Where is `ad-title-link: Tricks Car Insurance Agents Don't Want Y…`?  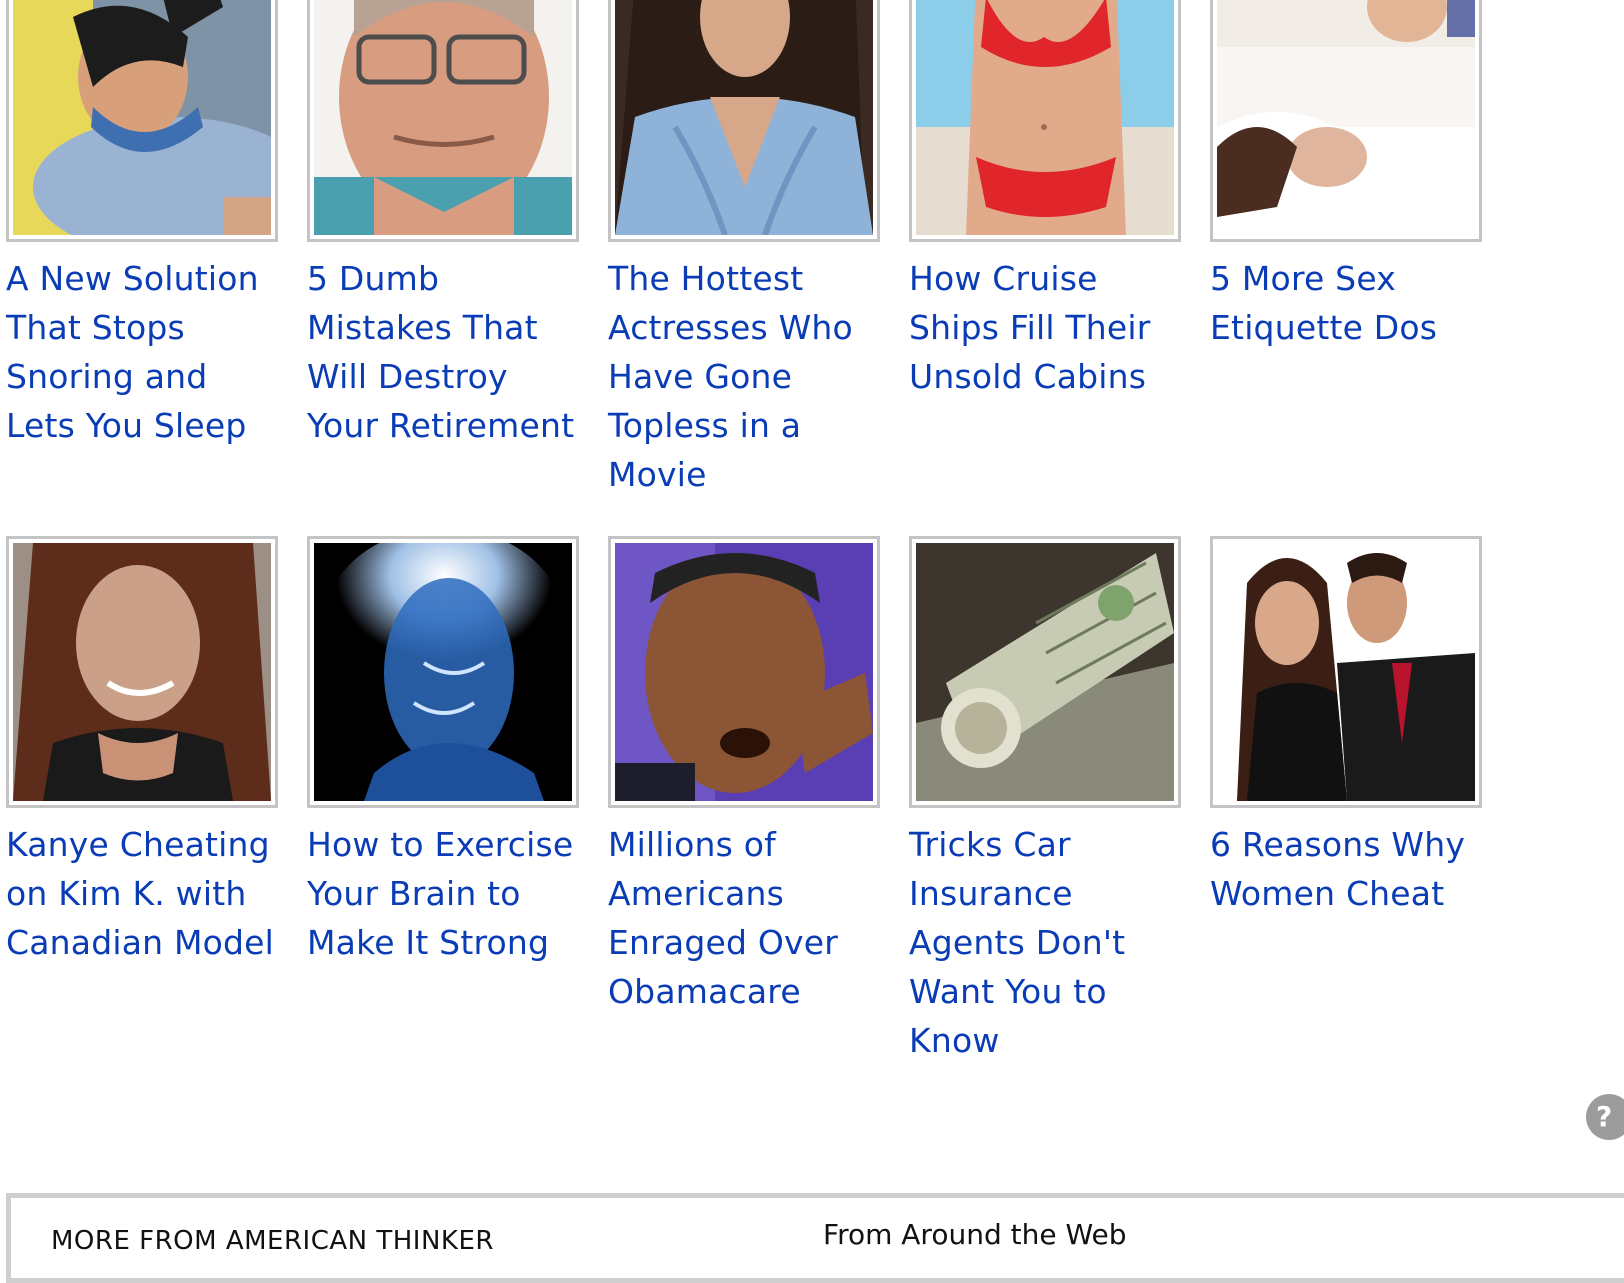 ad-title-link: Tricks Car Insurance Agents Don't Want Y… is located at coordinates (1046, 942).